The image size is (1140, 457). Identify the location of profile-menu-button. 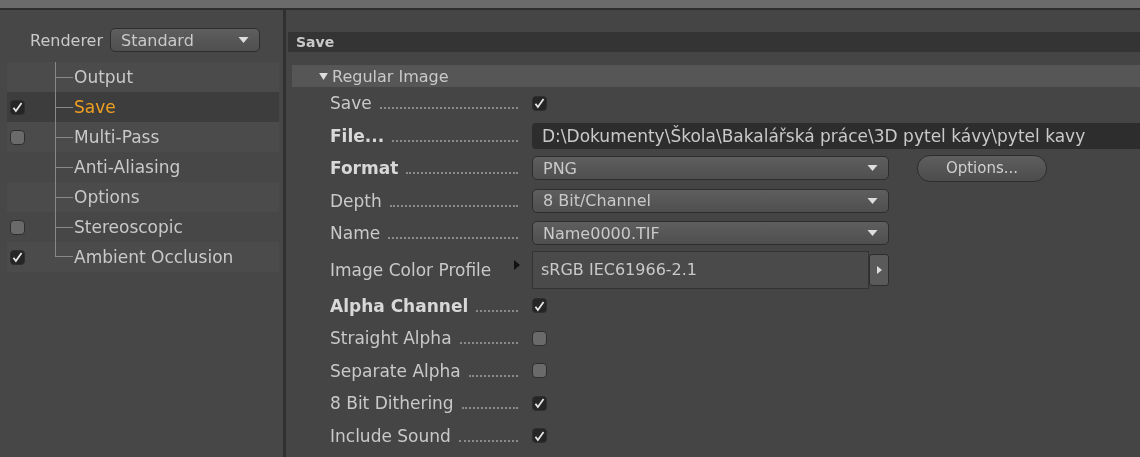
(879, 269).